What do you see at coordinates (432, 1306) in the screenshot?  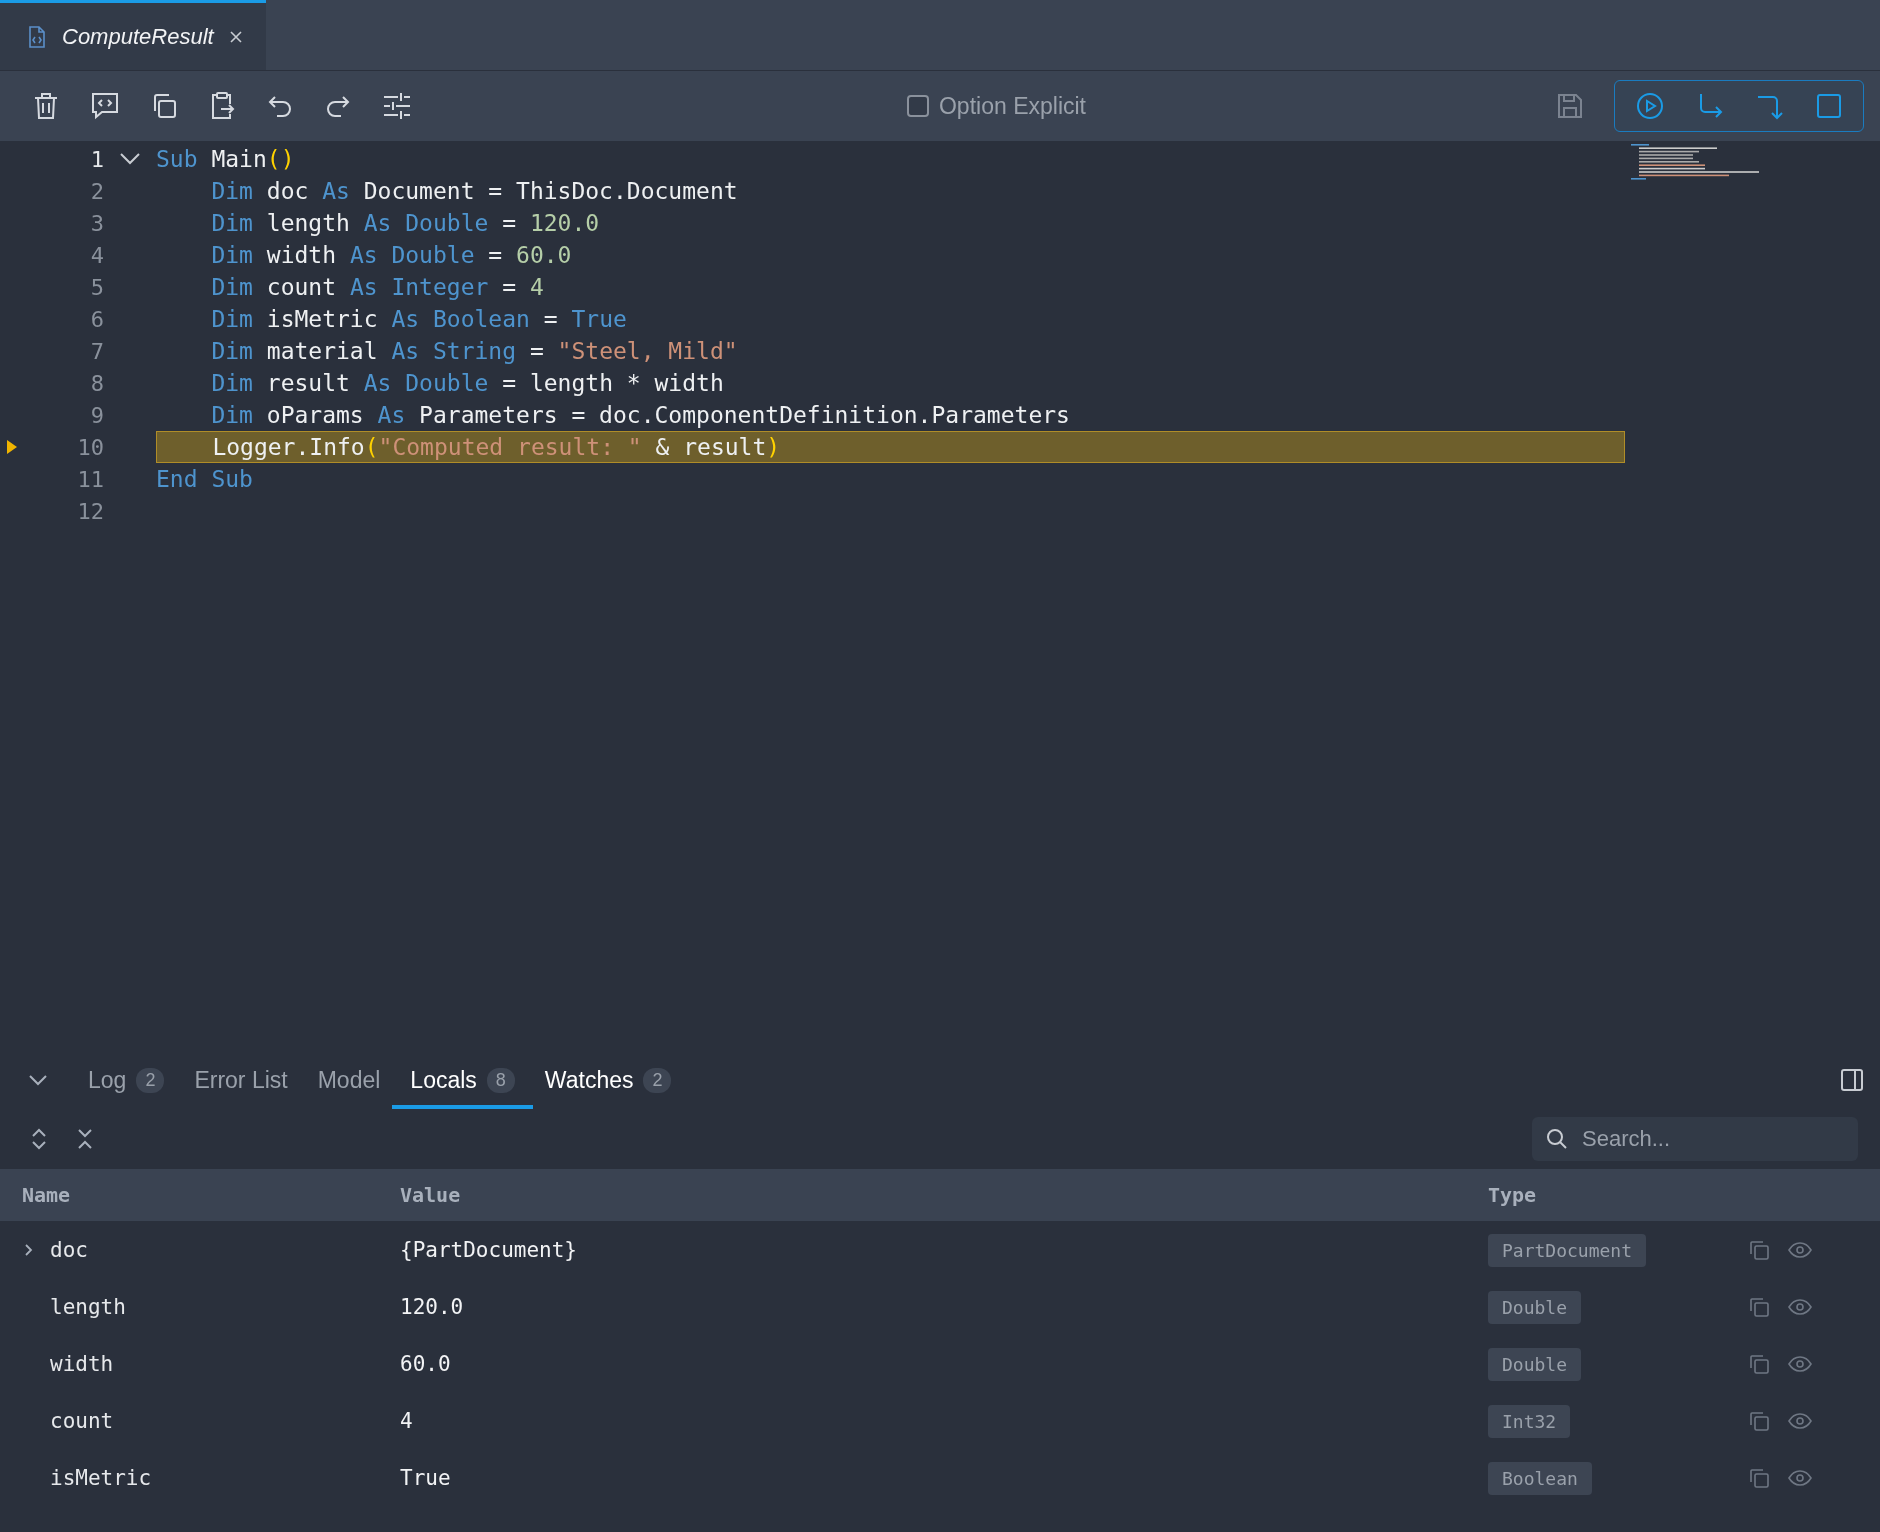 I see `variable-value: 120.0` at bounding box center [432, 1306].